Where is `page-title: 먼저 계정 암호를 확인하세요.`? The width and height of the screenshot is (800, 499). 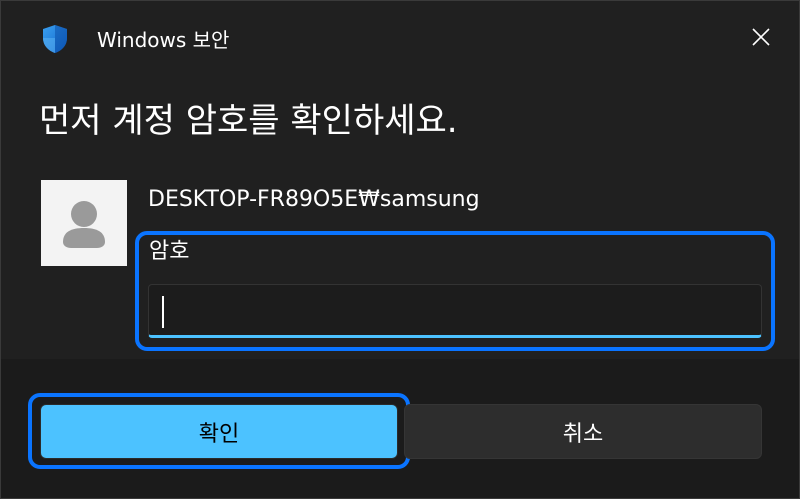
page-title: 먼저 계정 암호를 확인하세요. is located at coordinates (248, 121).